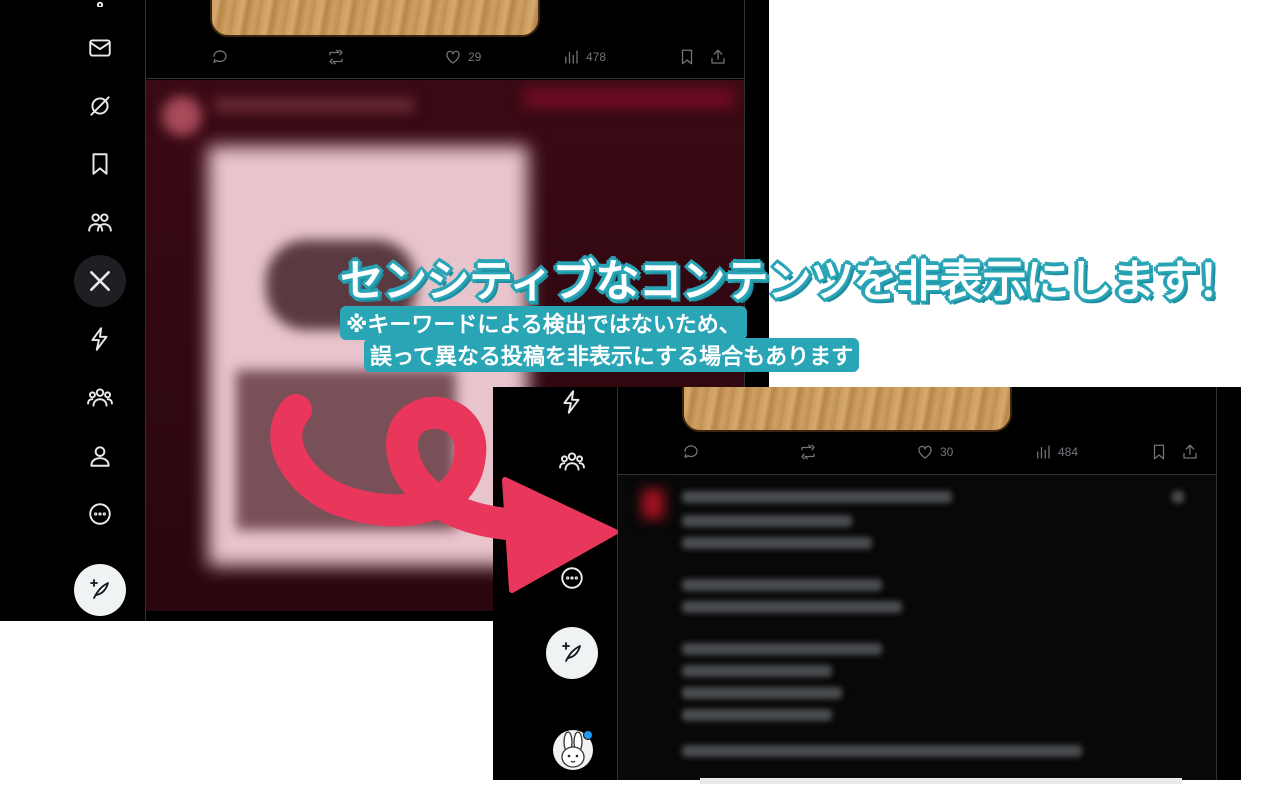 The height and width of the screenshot is (800, 1280). I want to click on note-caption-line2: 誤って異なる投稿を非表示にする場合もあります, so click(612, 355).